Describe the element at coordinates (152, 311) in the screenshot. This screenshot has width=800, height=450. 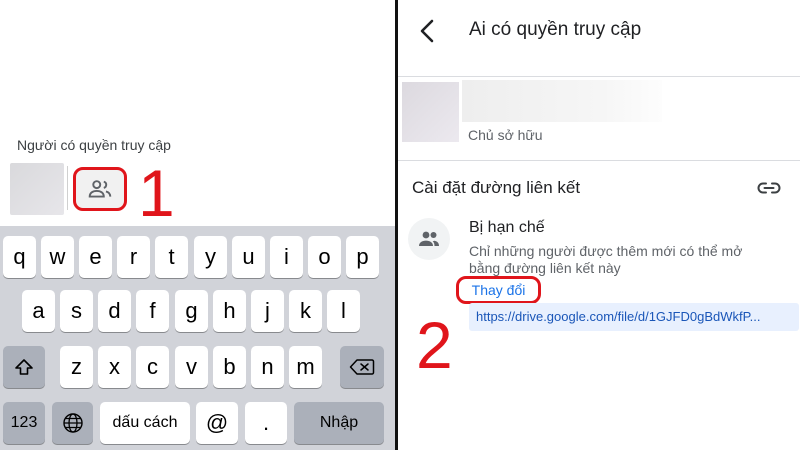
I see `key-f: f` at that location.